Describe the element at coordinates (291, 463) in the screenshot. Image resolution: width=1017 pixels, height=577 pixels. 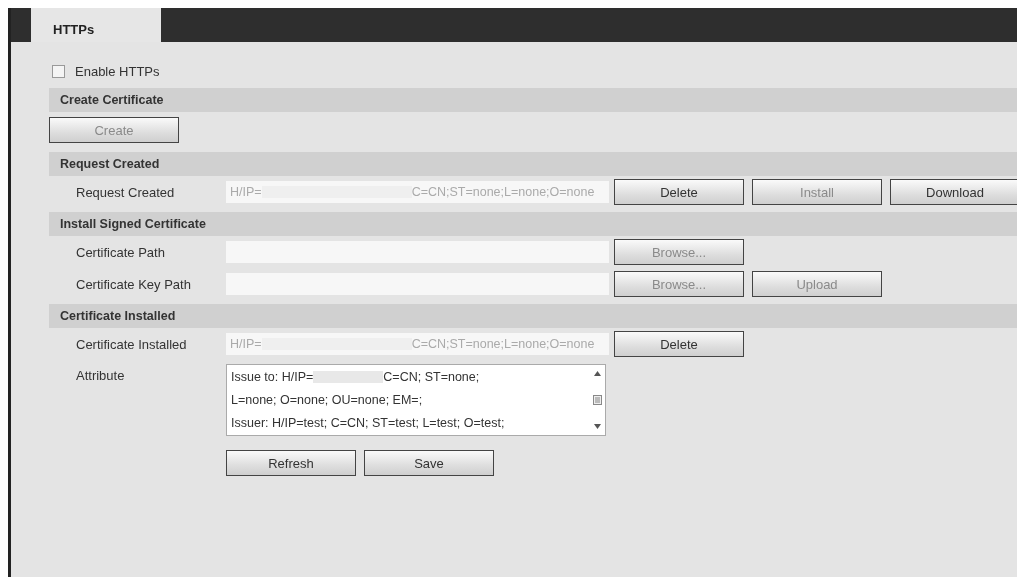
I see `footer-button: Refresh` at that location.